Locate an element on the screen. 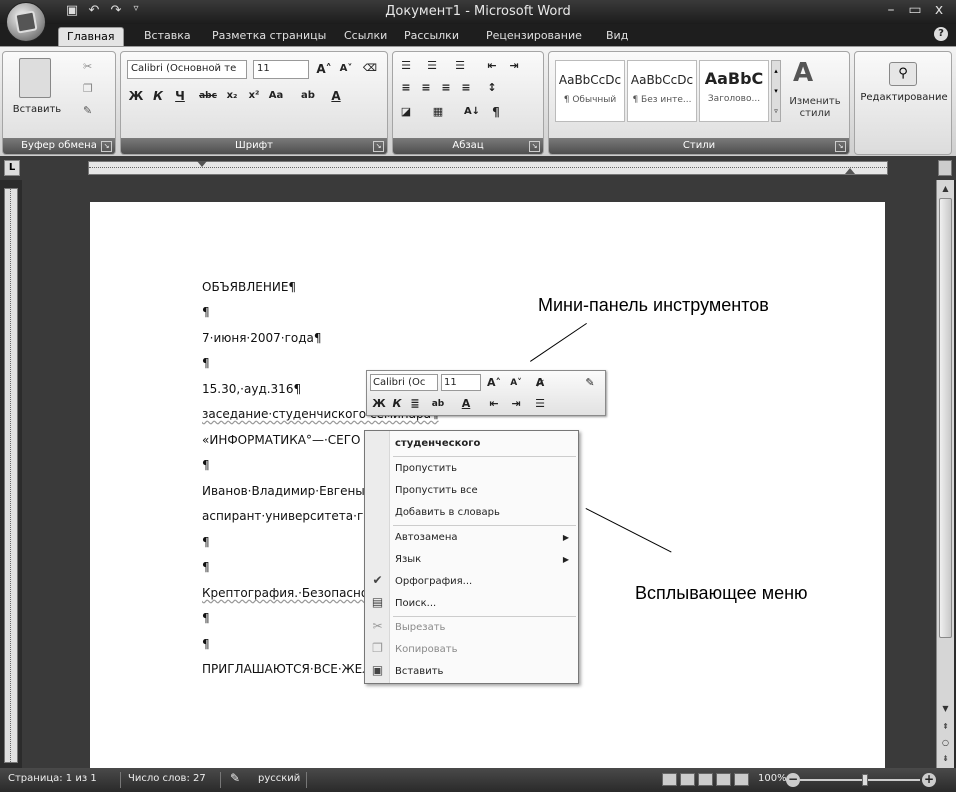 This screenshot has width=956, height=792. doc-line: ОБЪЯВЛЕНИЕ¶ is located at coordinates (249, 287).